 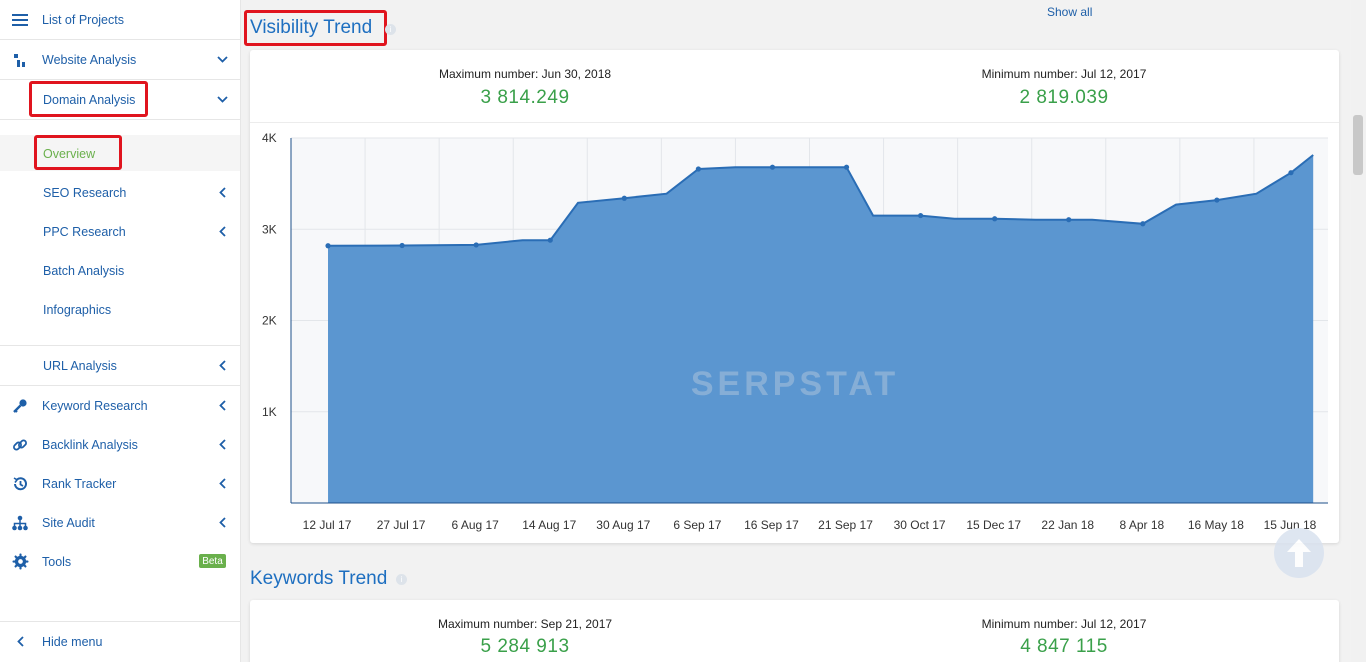 I want to click on y-tick-label: 1K, so click(x=269, y=412).